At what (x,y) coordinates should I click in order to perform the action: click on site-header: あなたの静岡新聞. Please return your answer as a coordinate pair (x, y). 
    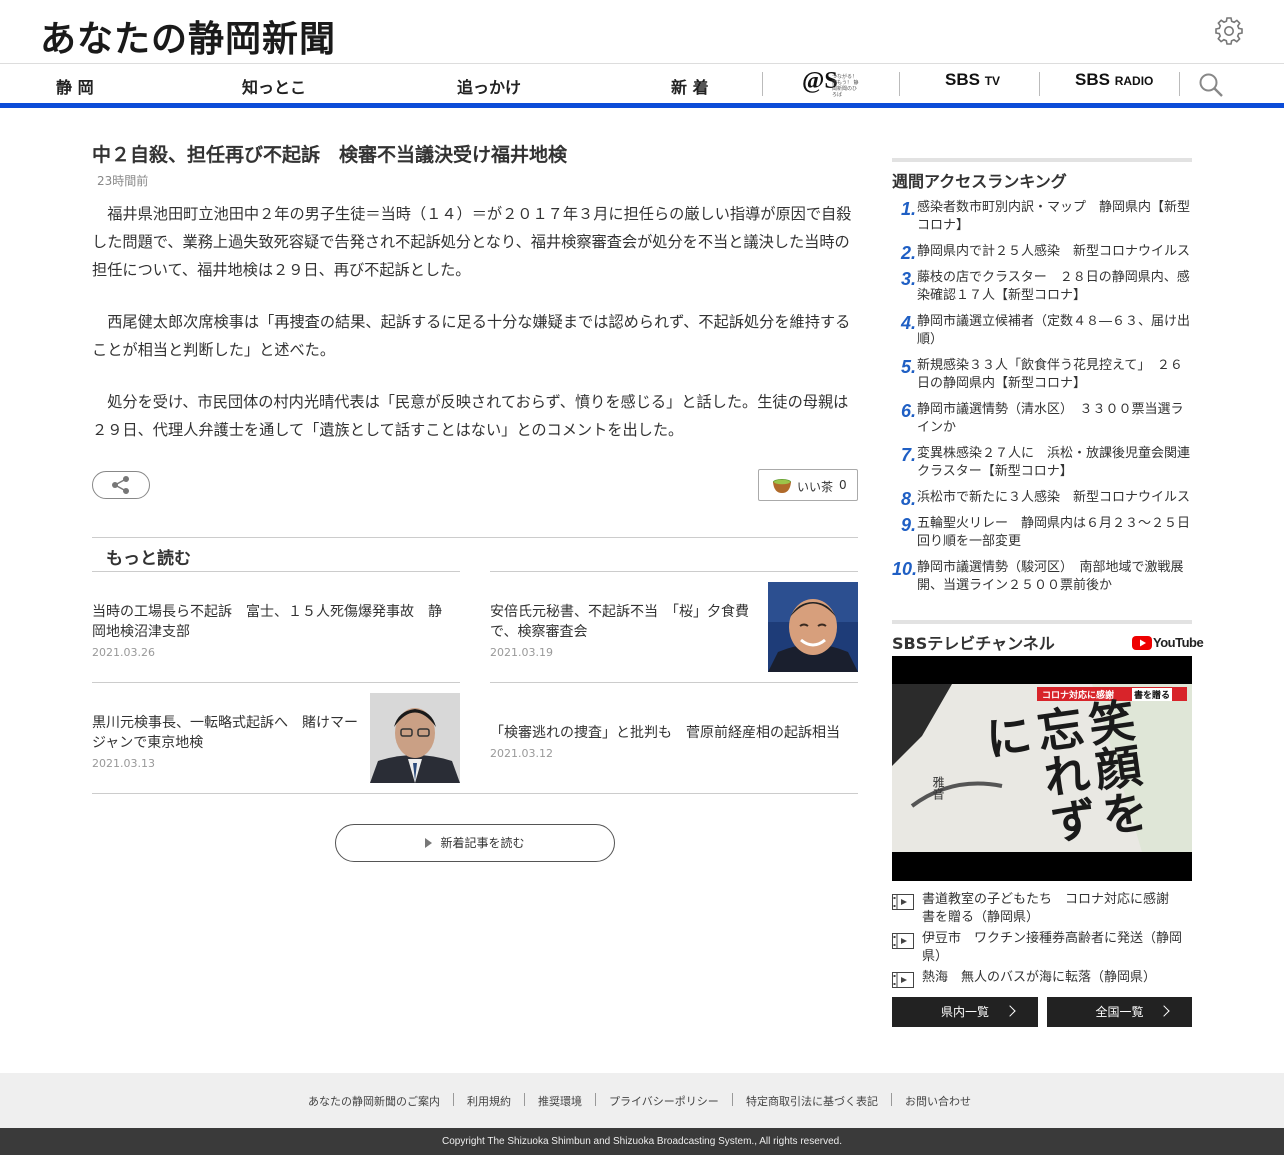
    Looking at the image, I should click on (642, 32).